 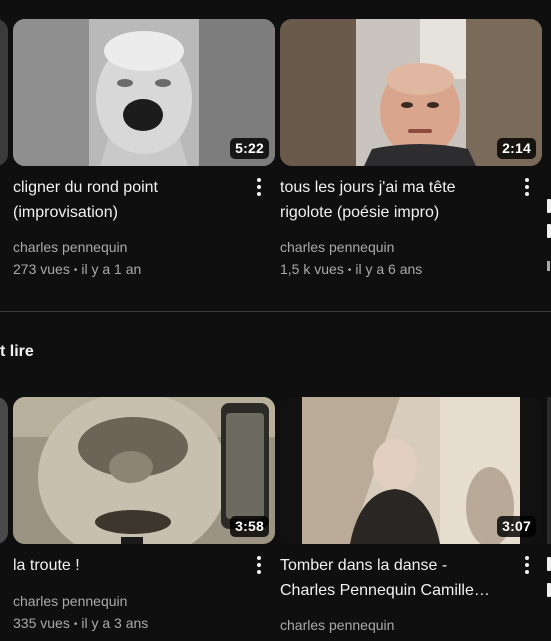 What do you see at coordinates (548, 266) in the screenshot?
I see `partial-meta-fragment` at bounding box center [548, 266].